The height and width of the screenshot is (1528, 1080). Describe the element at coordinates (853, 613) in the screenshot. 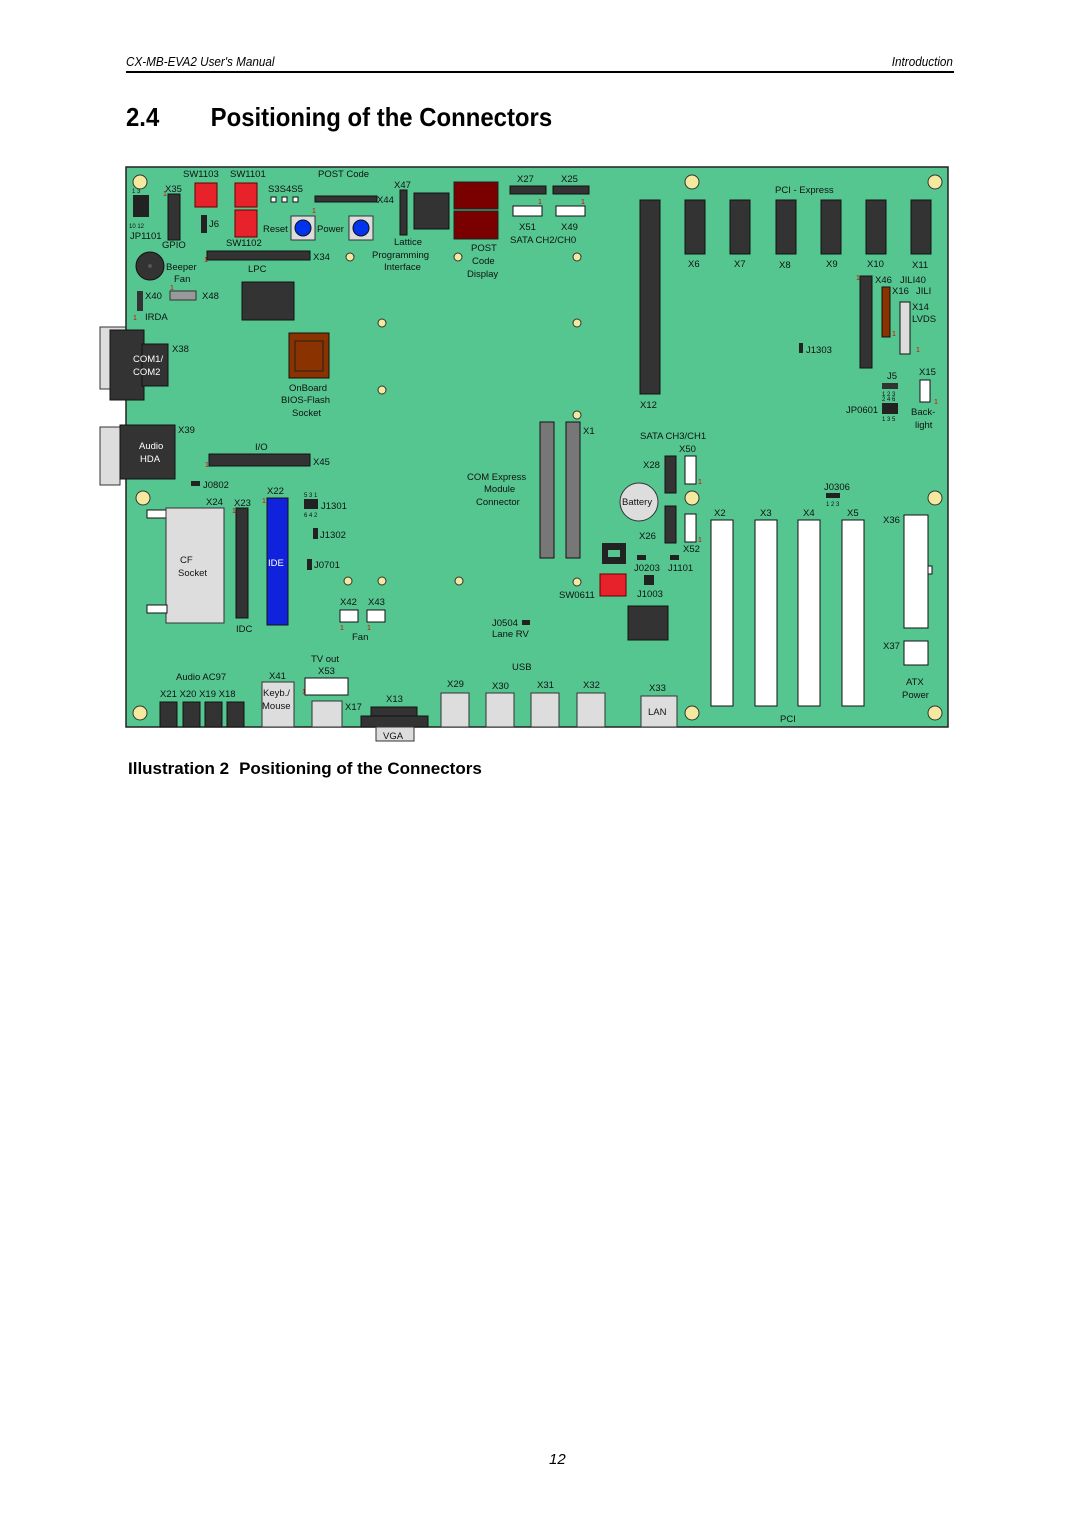

I see `pci-slot-x5` at that location.